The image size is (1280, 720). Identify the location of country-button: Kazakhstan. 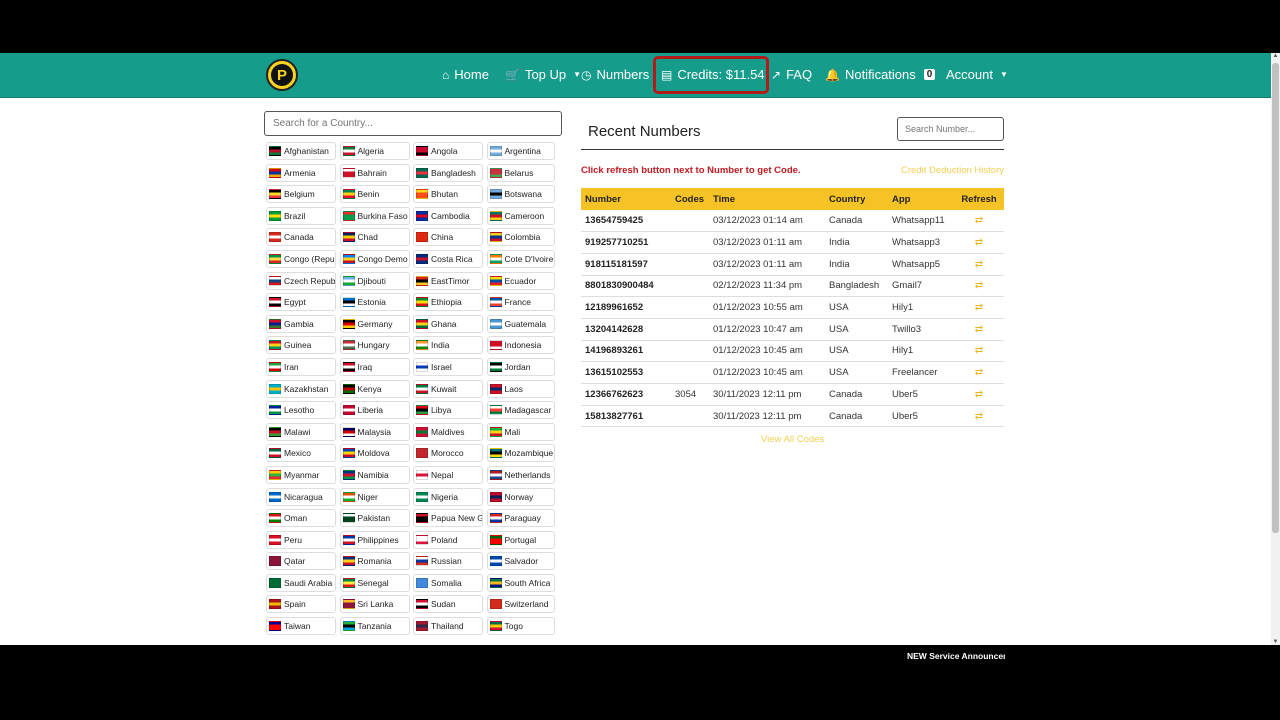
(301, 388).